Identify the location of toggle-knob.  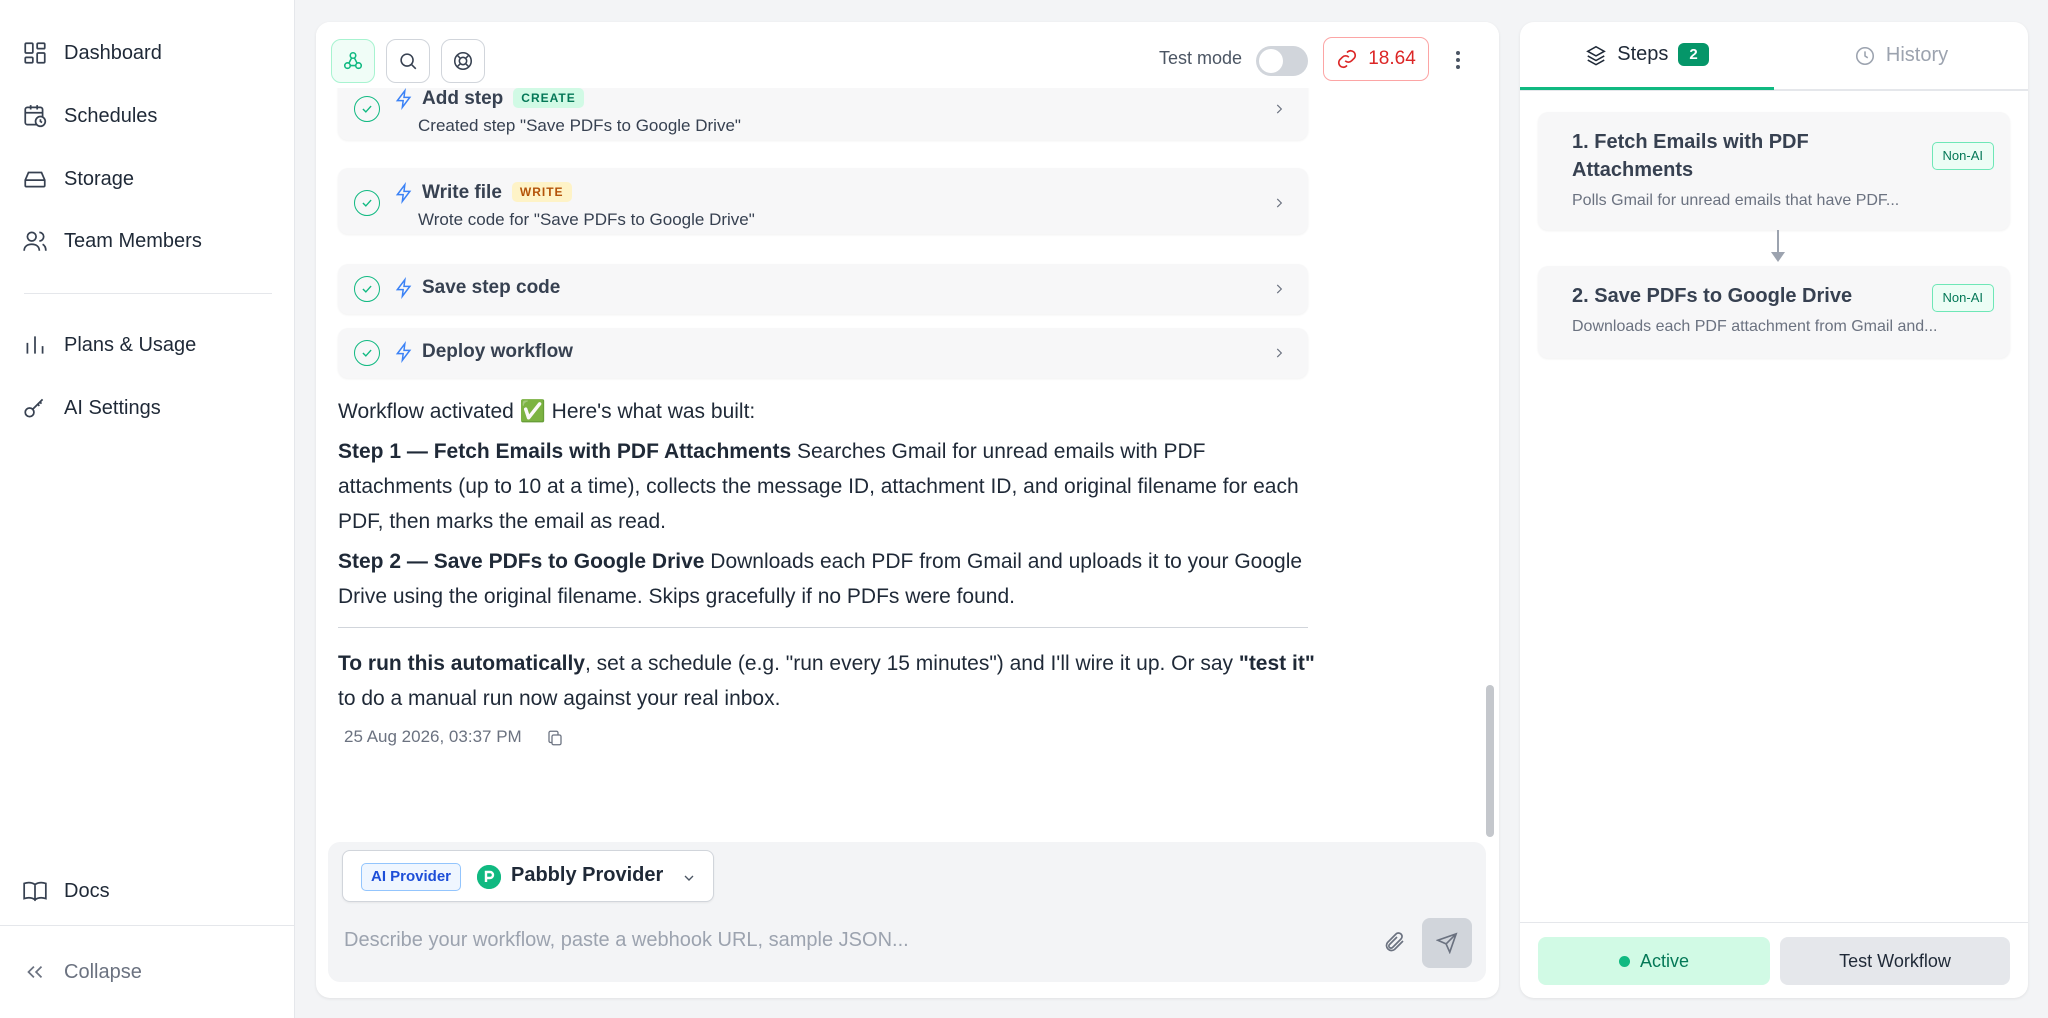
(1271, 61).